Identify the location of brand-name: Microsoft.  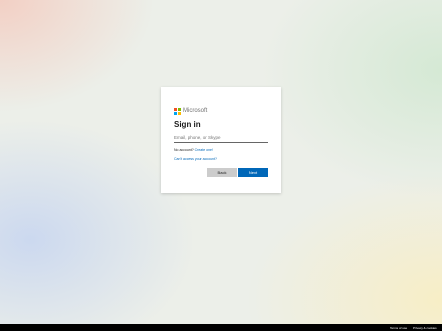
(195, 111).